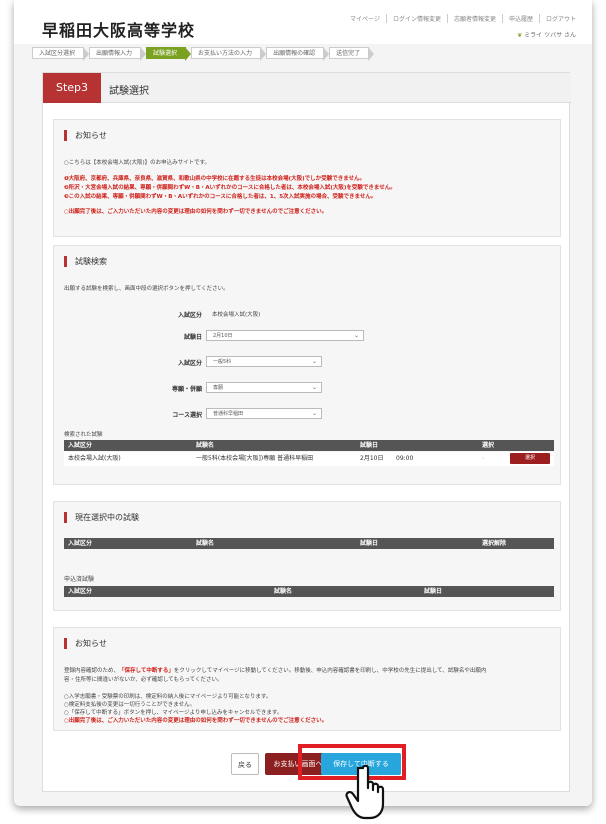  Describe the element at coordinates (560, 18) in the screenshot. I see `nav-logout: ログアウト` at that location.